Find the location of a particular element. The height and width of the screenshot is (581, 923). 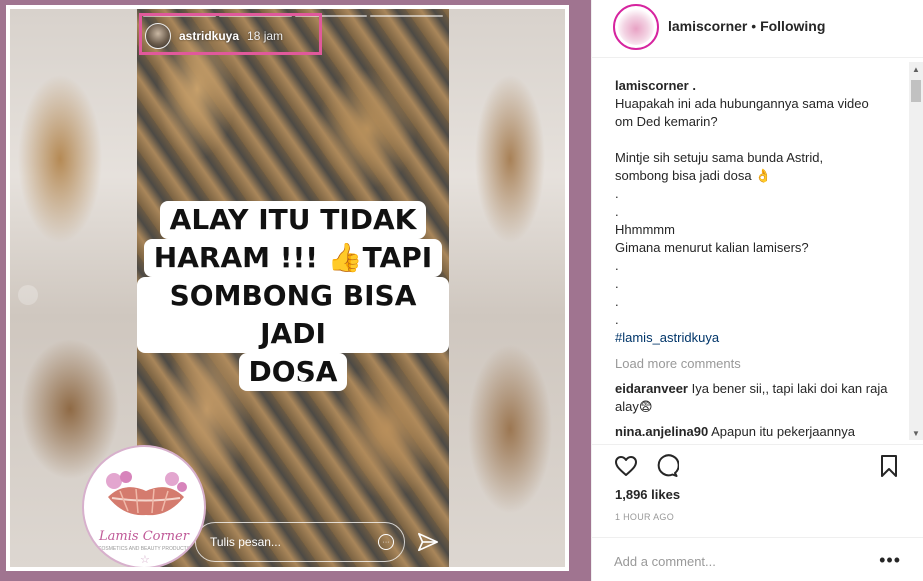

caption-line: Hhmmmm is located at coordinates (645, 229).